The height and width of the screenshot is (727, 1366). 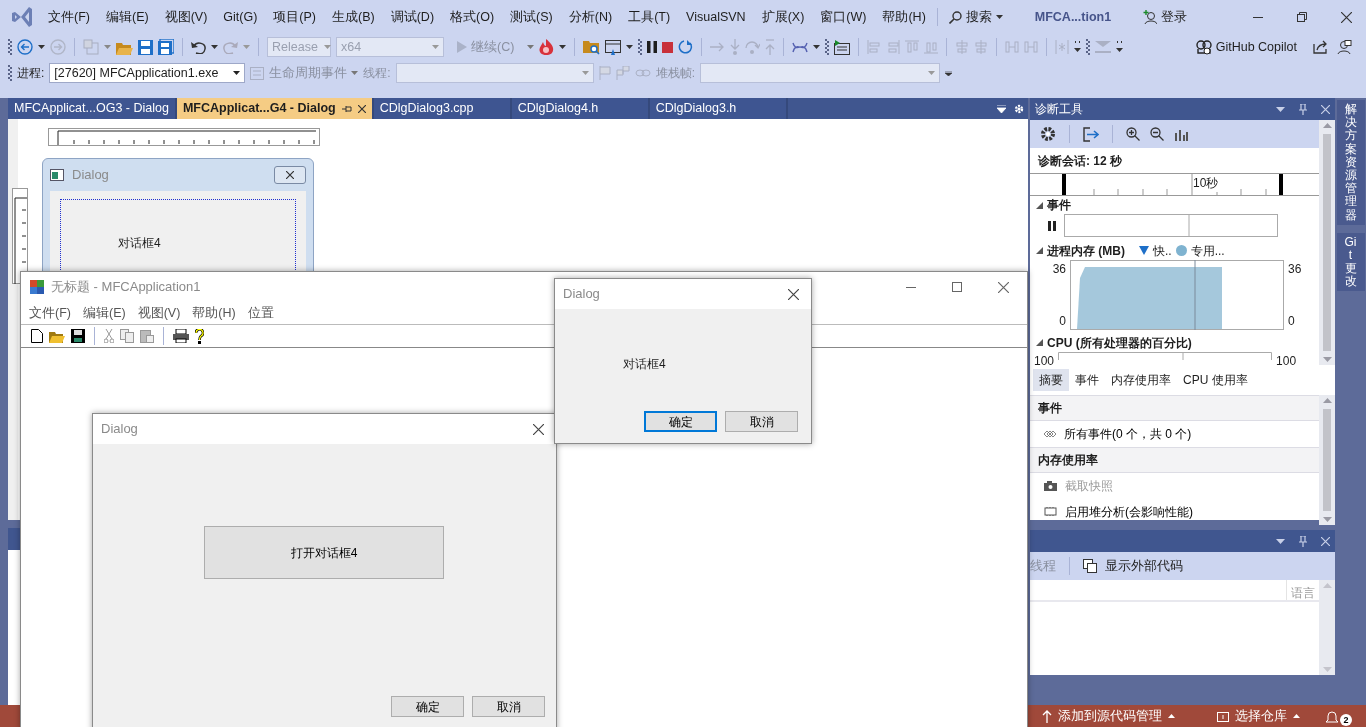 I want to click on zoom-in-icon, so click(x=1133, y=134).